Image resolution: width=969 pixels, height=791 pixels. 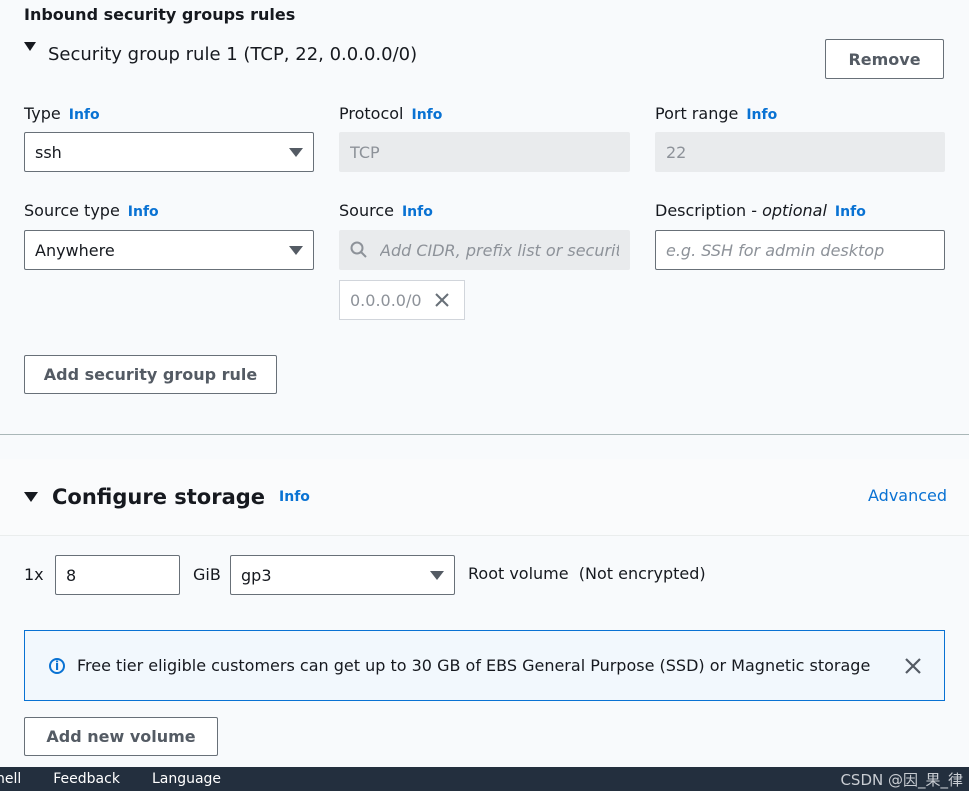 I want to click on source-label: Source Info, so click(x=386, y=210).